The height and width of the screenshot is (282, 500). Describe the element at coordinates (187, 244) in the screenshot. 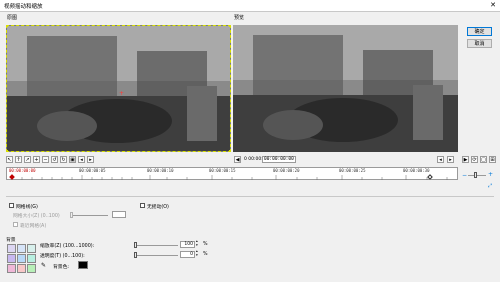

I see `zoom-rate-input: 100` at that location.